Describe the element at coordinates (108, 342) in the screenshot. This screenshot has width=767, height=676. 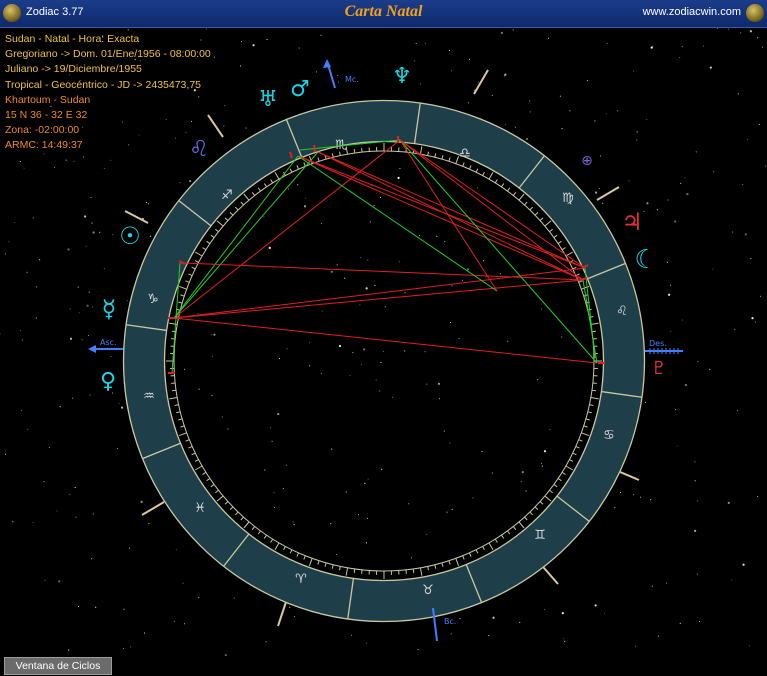
I see `asc-label: Asc.` at that location.